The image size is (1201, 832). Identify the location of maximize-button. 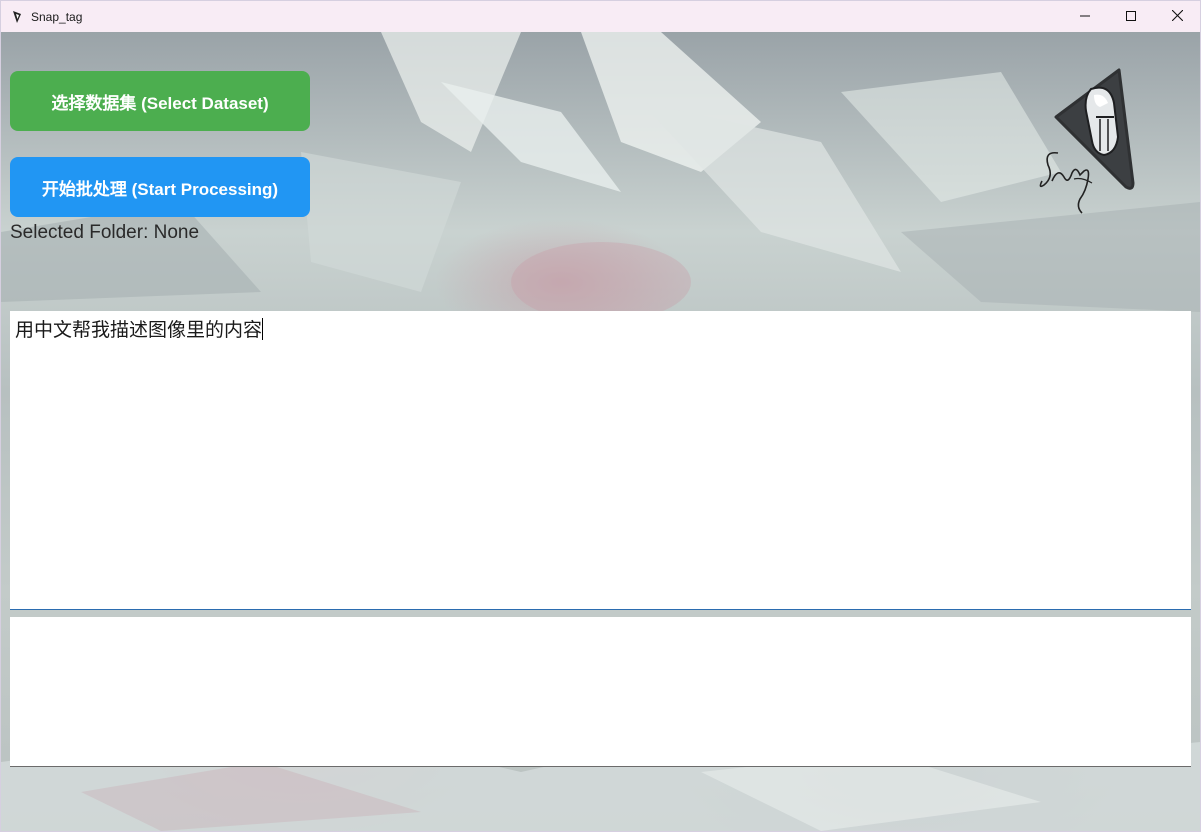
(1131, 16).